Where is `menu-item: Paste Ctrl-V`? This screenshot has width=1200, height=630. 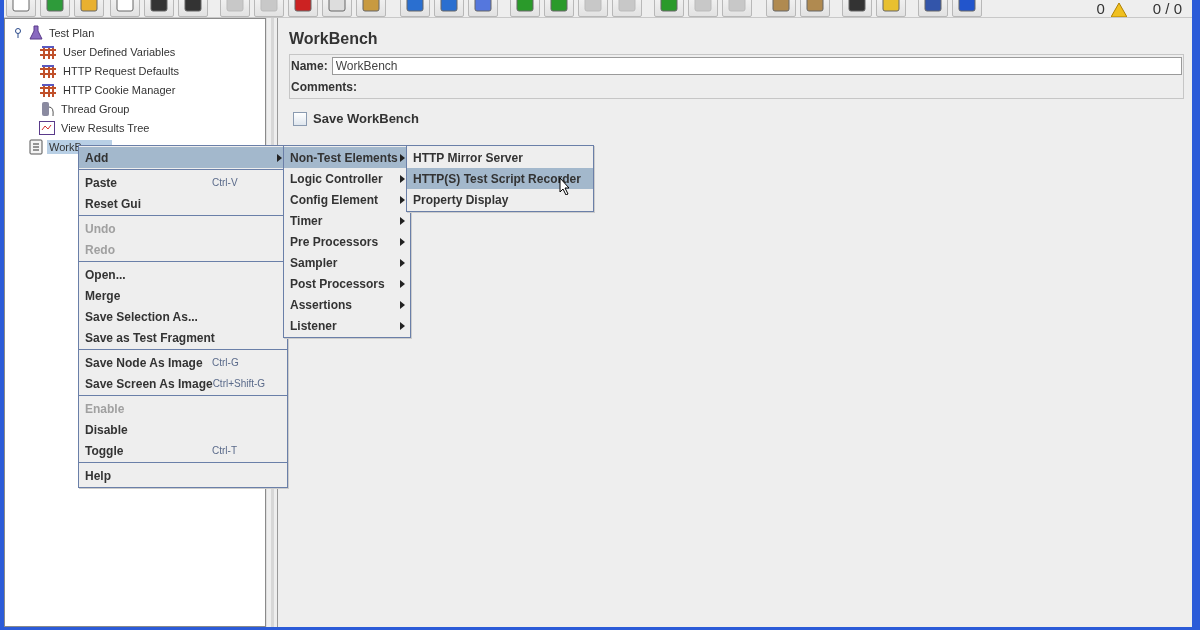
menu-item: Paste Ctrl-V is located at coordinates (183, 182).